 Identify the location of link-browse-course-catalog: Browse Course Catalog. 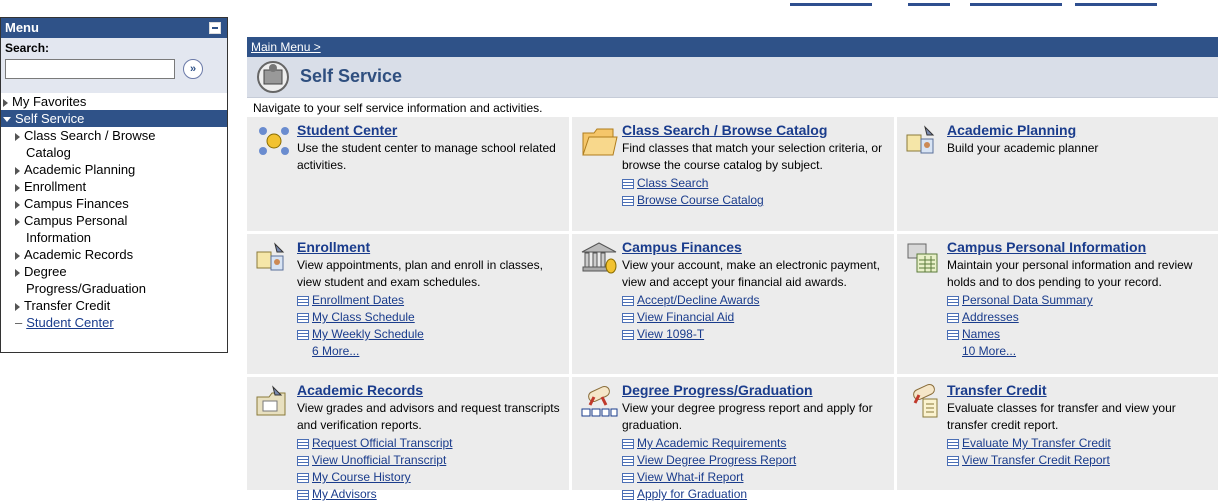
(755, 200).